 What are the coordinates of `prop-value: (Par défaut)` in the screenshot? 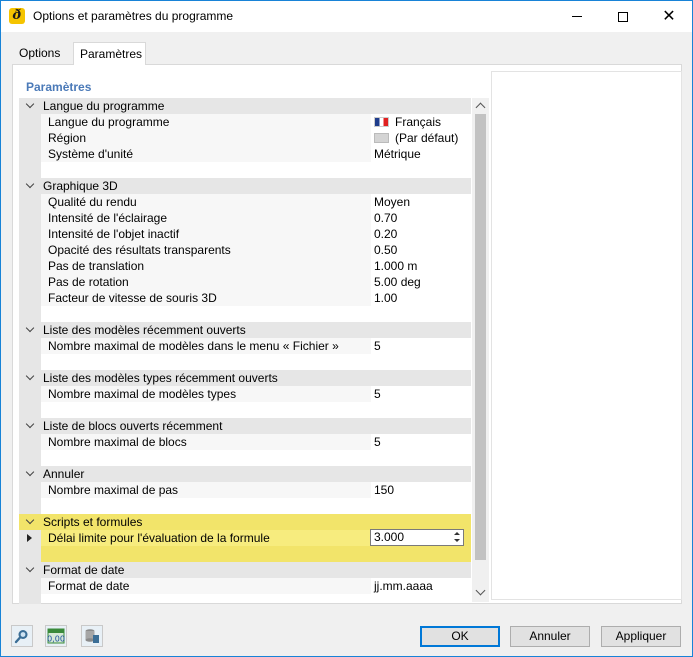 It's located at (416, 138).